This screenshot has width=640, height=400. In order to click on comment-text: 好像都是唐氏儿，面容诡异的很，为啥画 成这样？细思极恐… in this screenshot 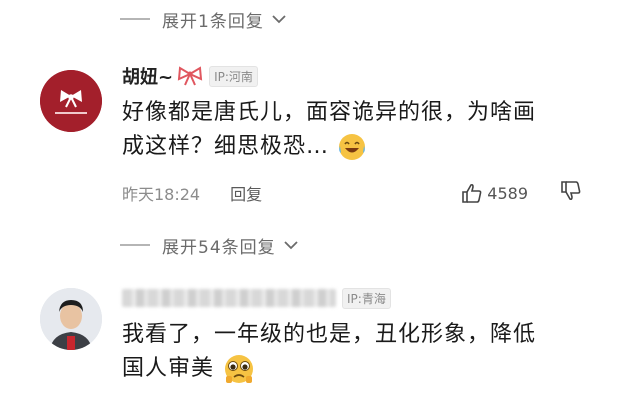, I will do `click(367, 130)`.